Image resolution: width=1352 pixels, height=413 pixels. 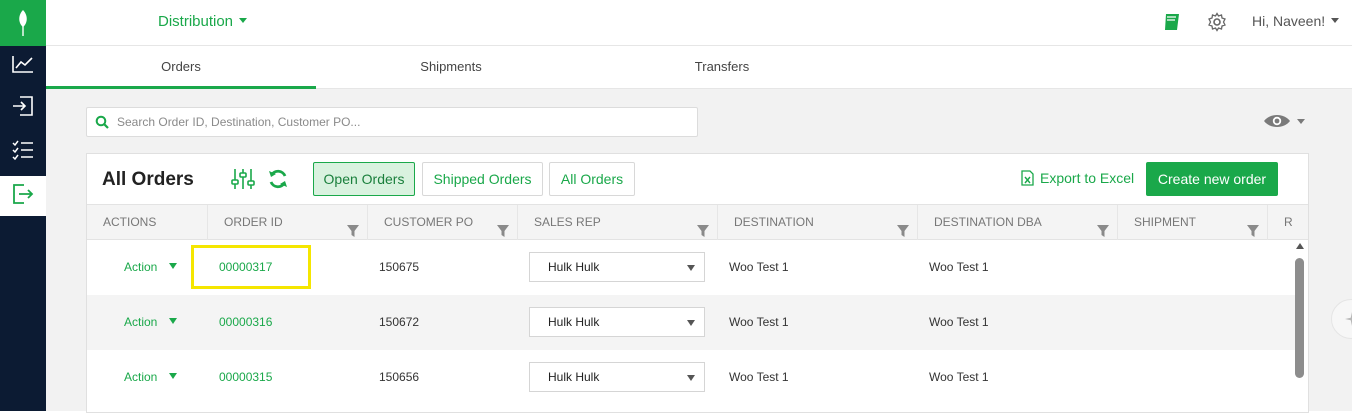 I want to click on sidebar-item-receiving, so click(x=23, y=108).